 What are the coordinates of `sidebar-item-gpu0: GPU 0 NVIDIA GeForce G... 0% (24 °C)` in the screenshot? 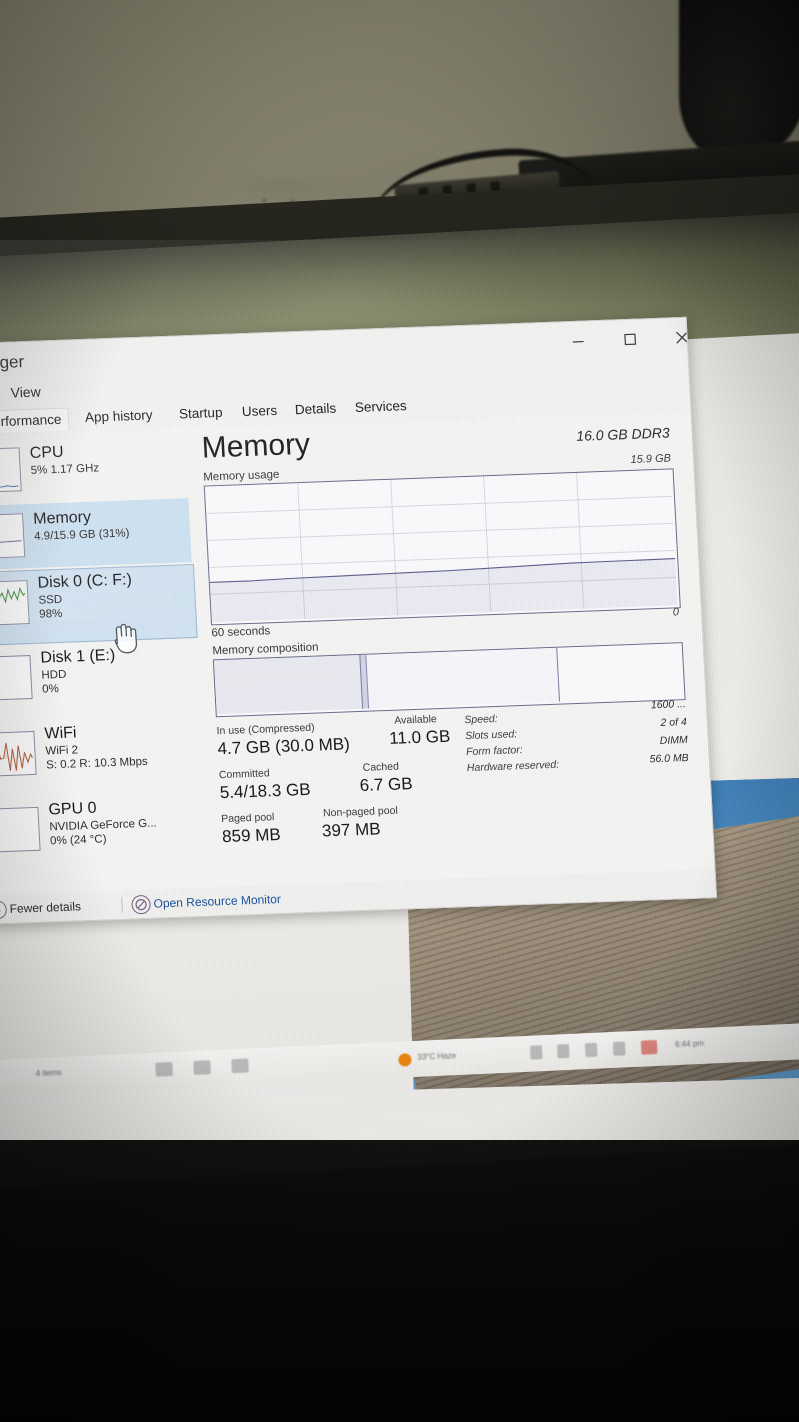 It's located at (104, 832).